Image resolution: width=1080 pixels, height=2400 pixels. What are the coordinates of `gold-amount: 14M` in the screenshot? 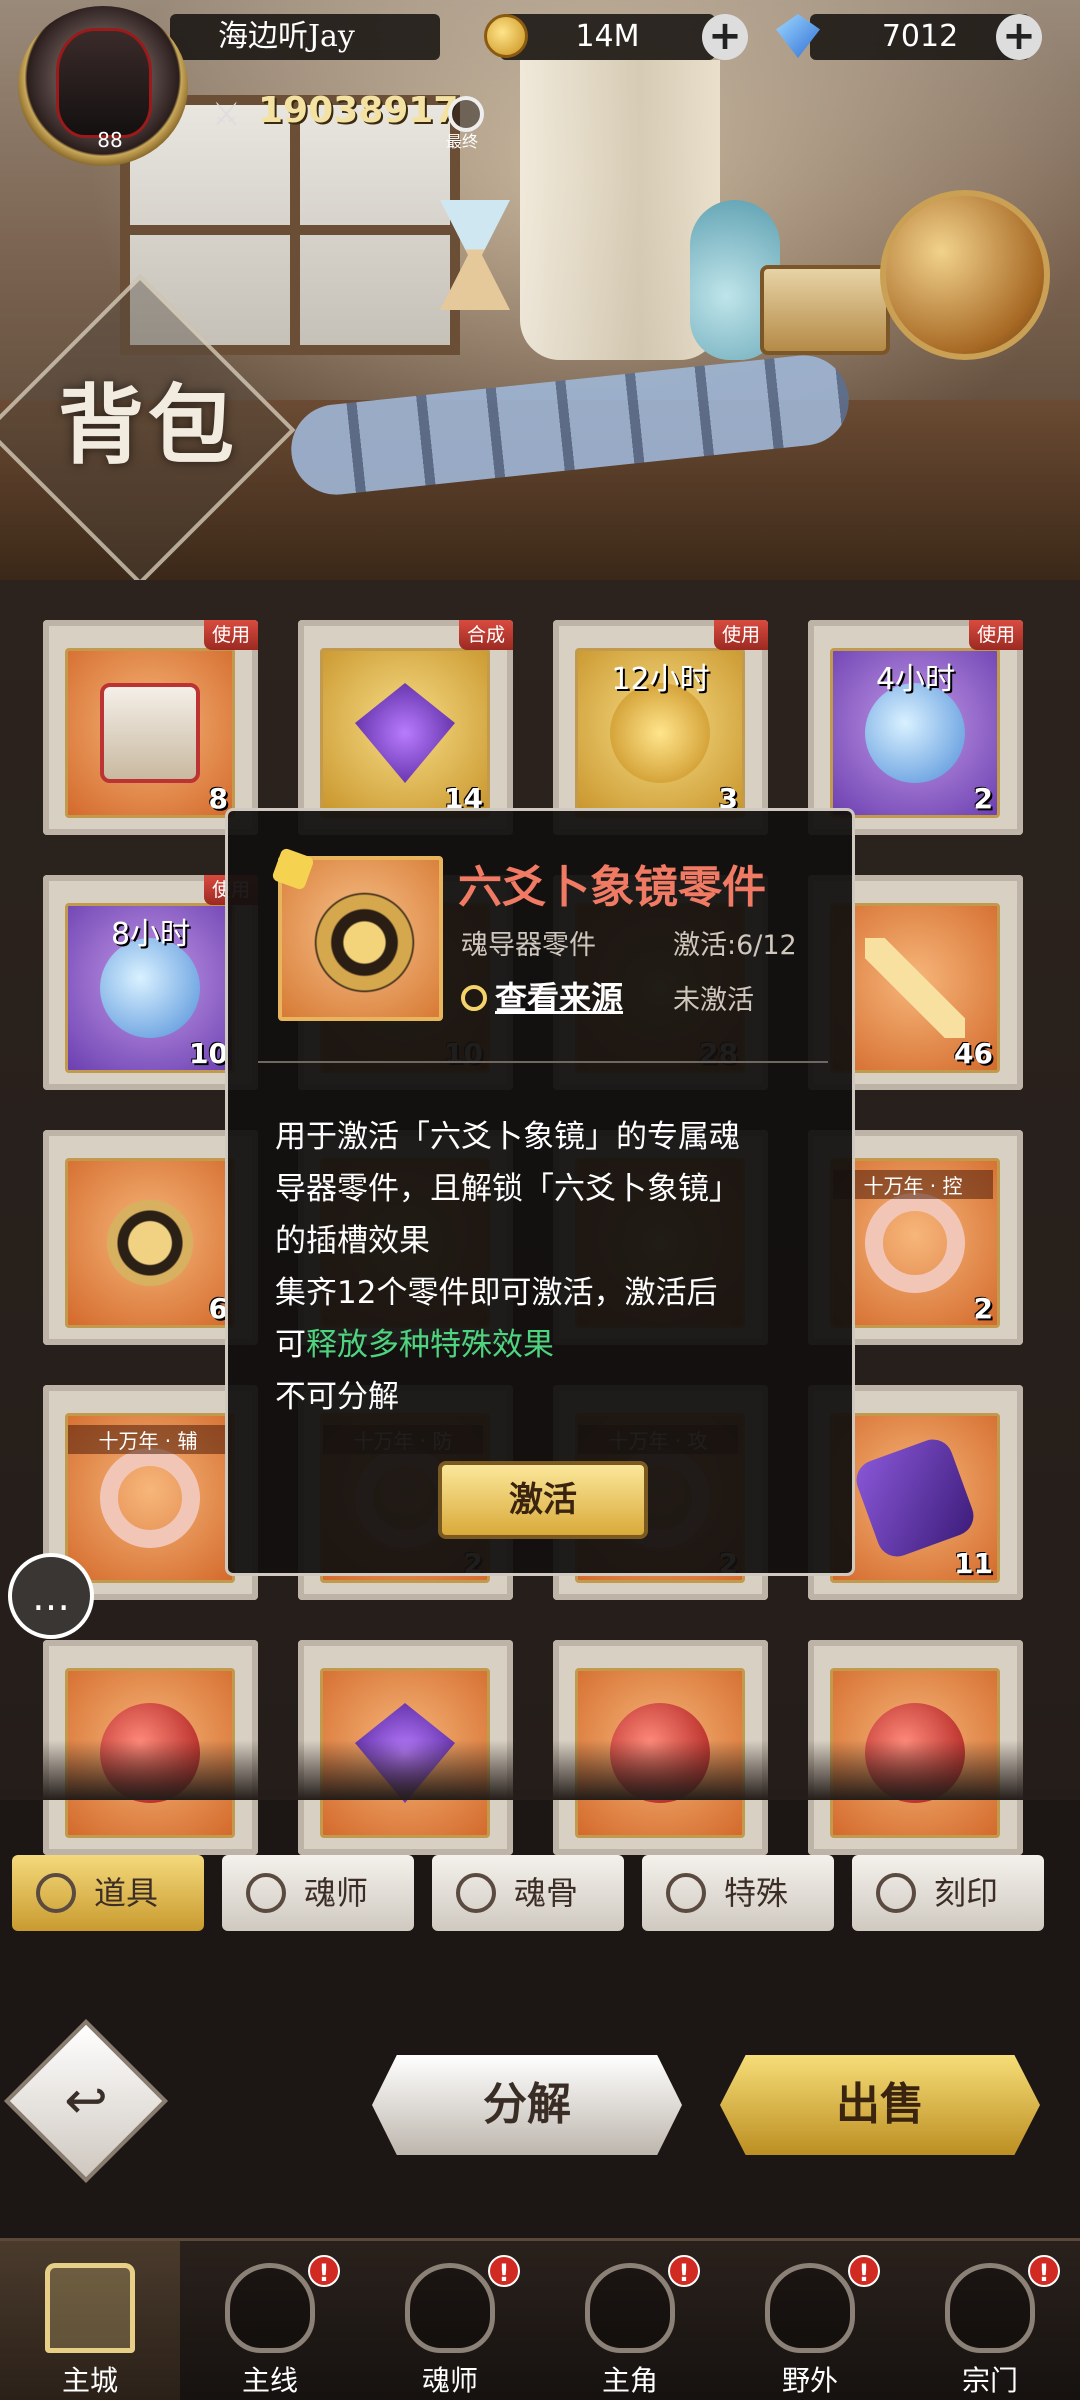 It's located at (607, 37).